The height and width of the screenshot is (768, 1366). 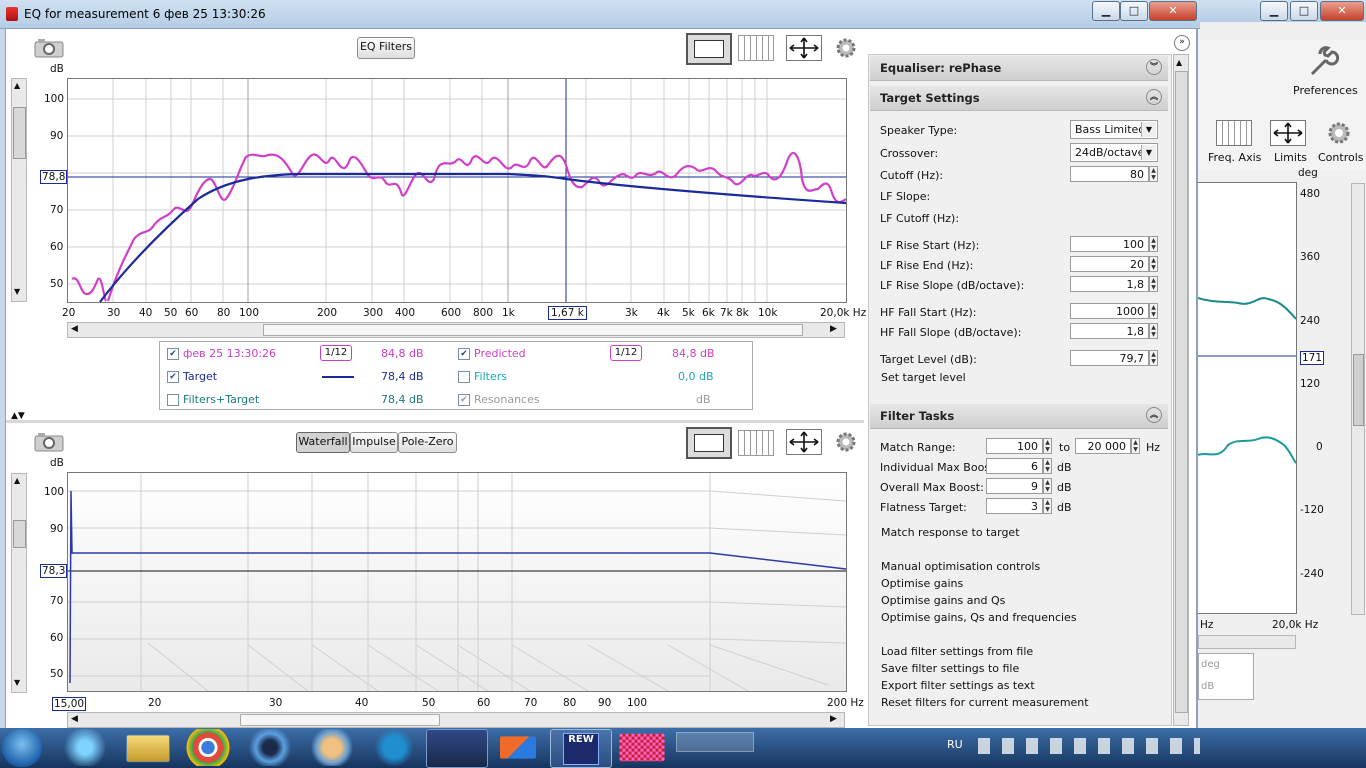 I want to click on legend-checkbox-measurement: ✔, so click(x=173, y=354).